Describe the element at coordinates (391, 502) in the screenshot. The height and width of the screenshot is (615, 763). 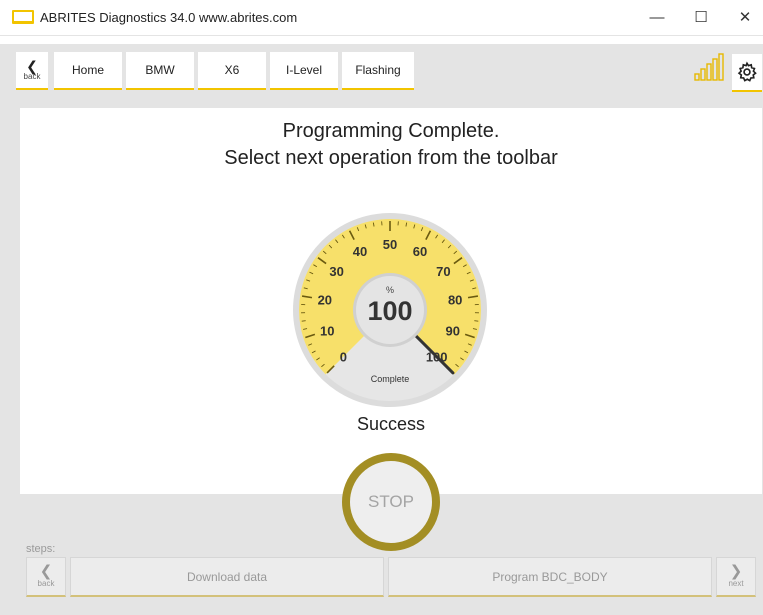
I see `stop-button: STOP` at that location.